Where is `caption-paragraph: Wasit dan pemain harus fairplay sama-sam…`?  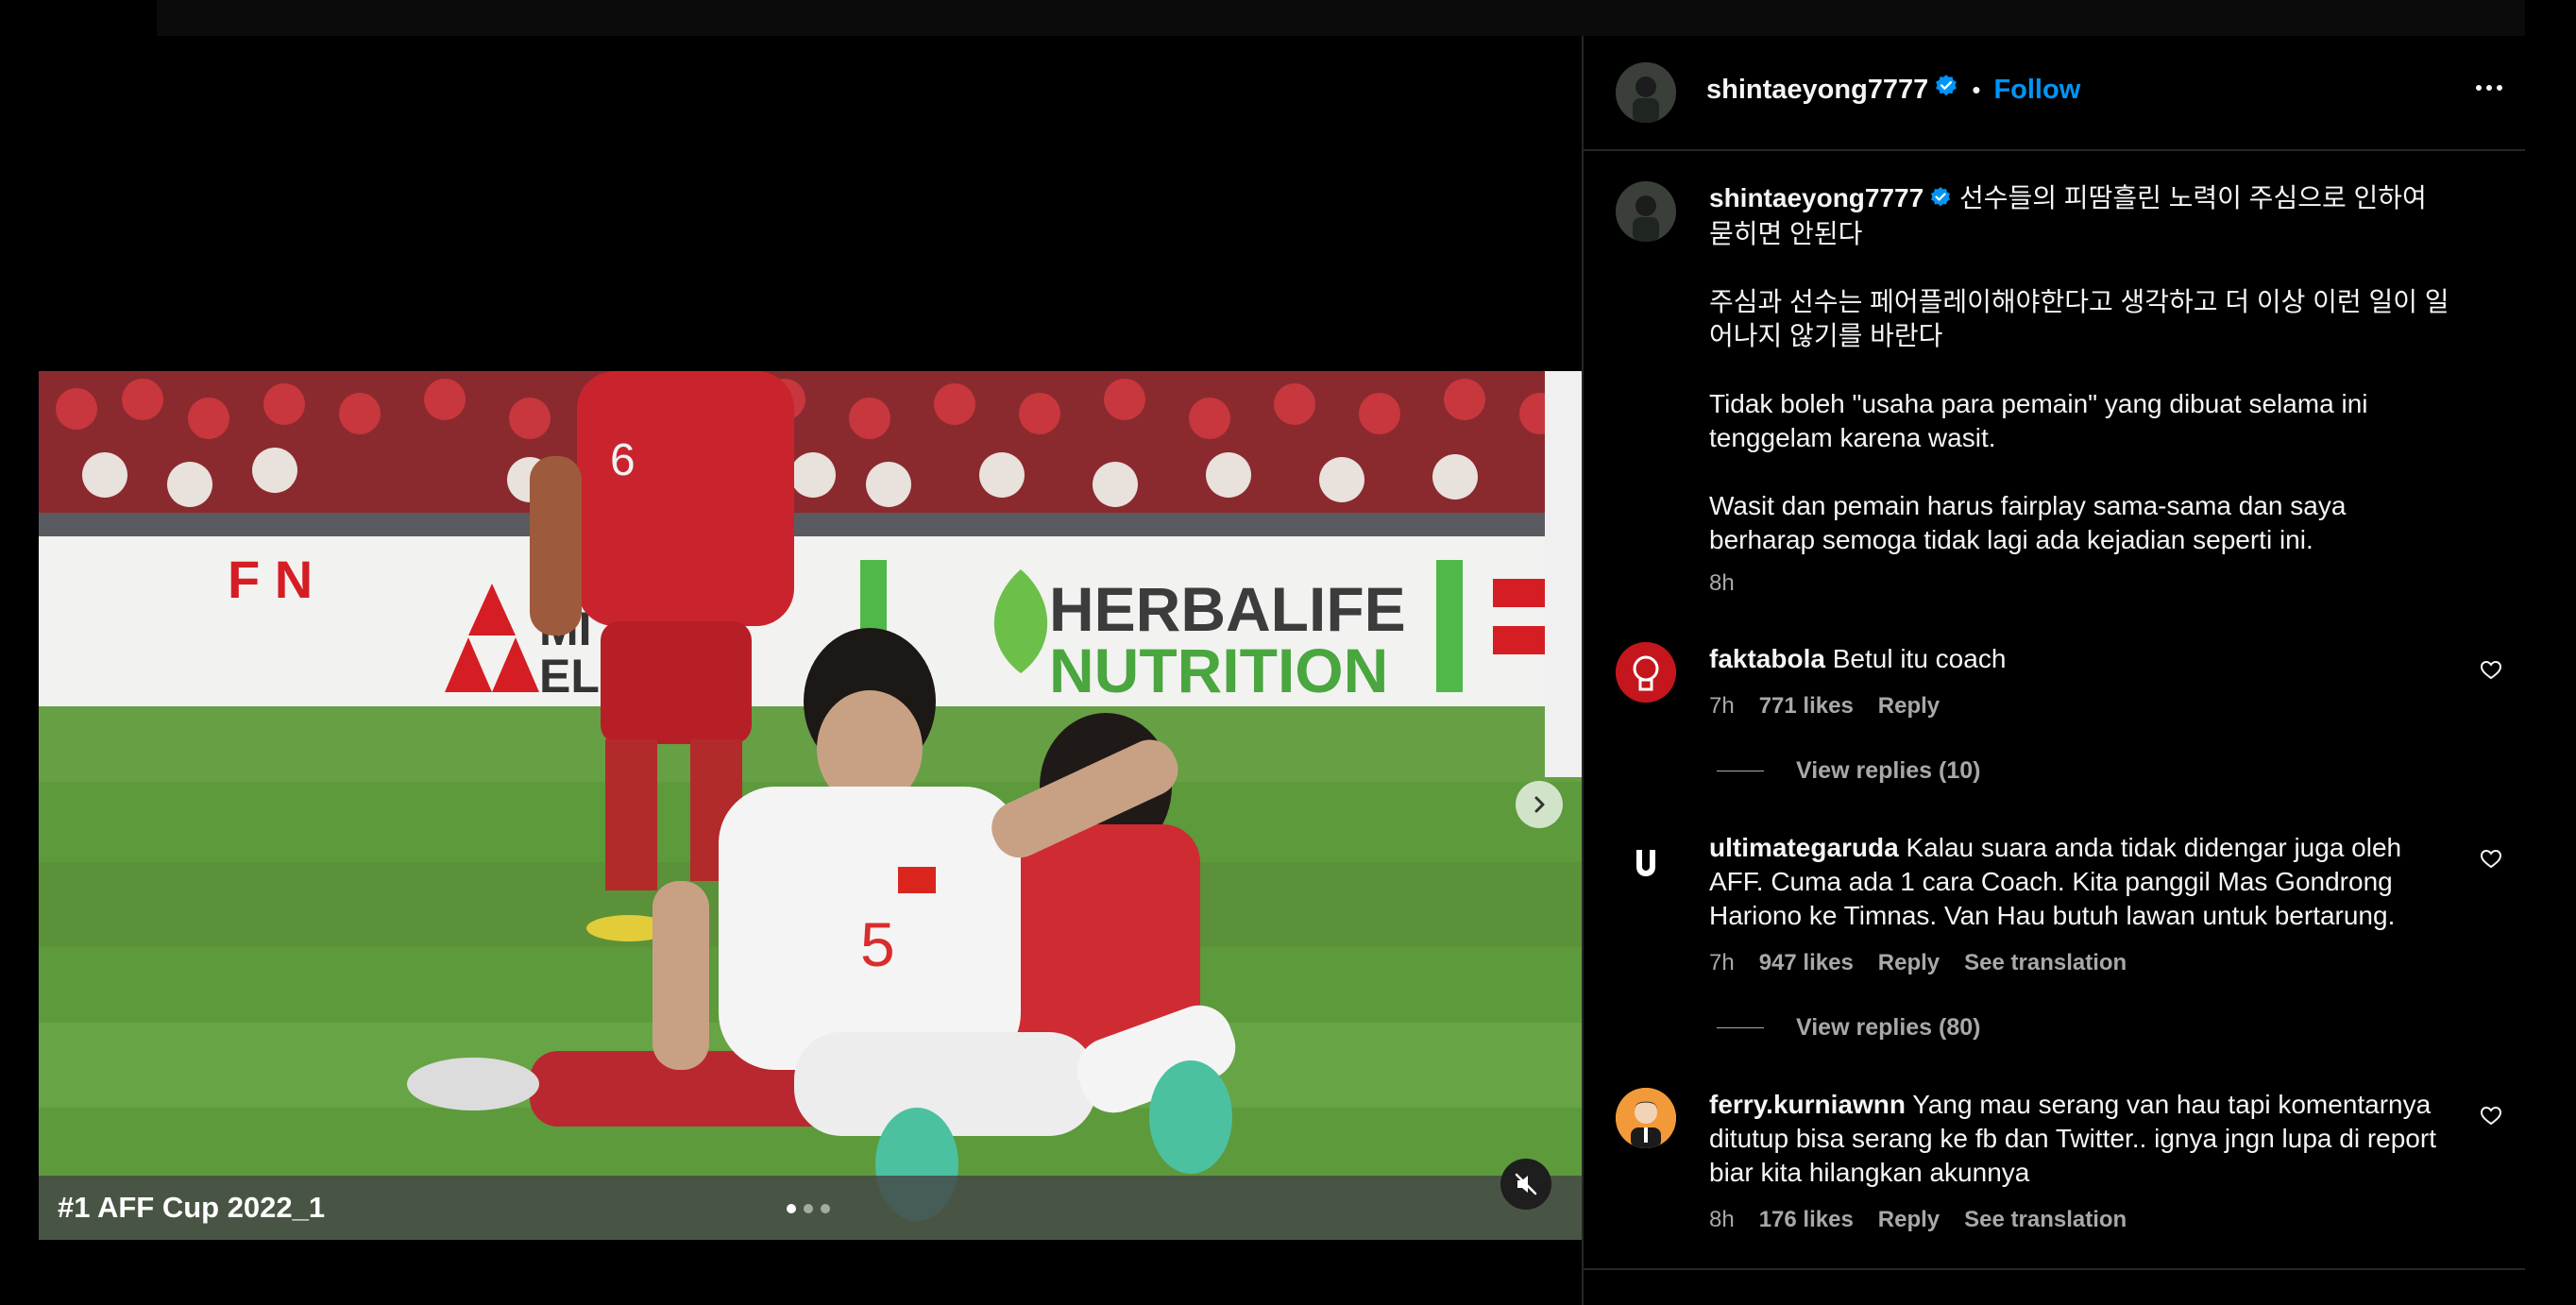
caption-paragraph: Wasit dan pemain harus fairplay sama-sam… is located at coordinates (2028, 522).